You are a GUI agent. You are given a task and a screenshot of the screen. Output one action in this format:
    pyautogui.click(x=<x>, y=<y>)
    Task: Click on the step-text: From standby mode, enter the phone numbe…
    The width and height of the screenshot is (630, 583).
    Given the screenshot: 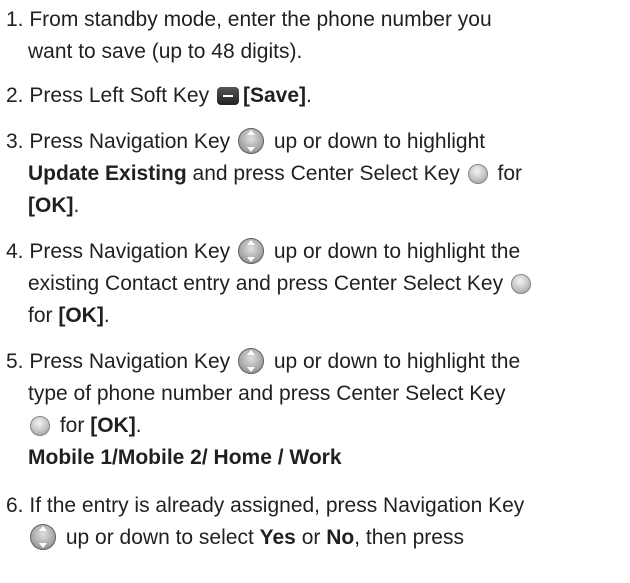 What is the action you would take?
    pyautogui.click(x=260, y=19)
    